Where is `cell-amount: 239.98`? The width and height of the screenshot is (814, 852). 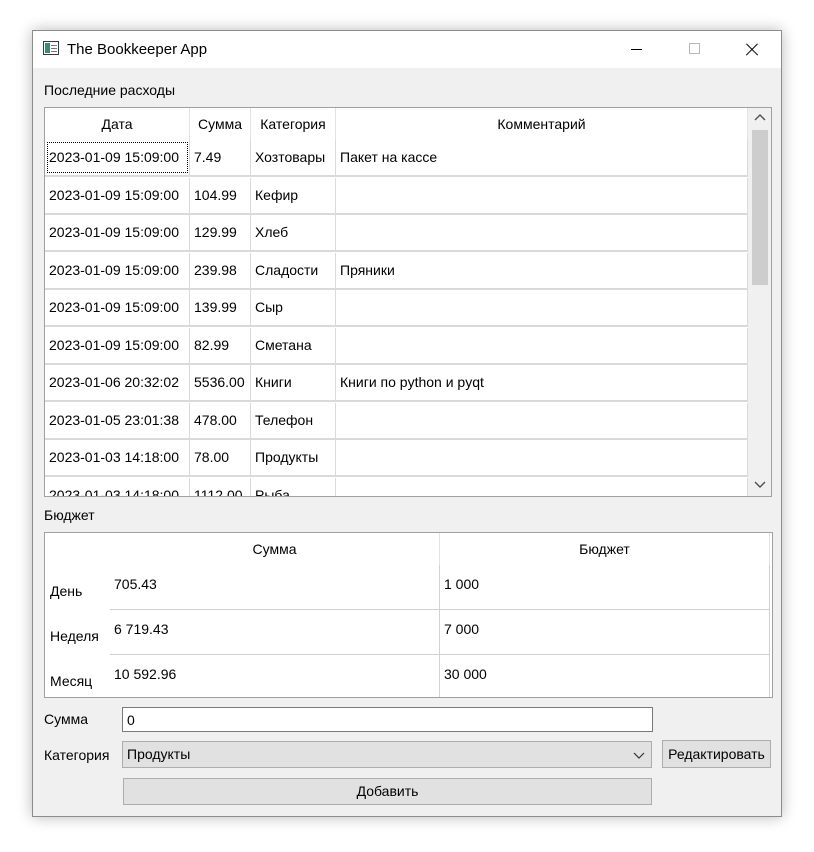 cell-amount: 239.98 is located at coordinates (220, 270).